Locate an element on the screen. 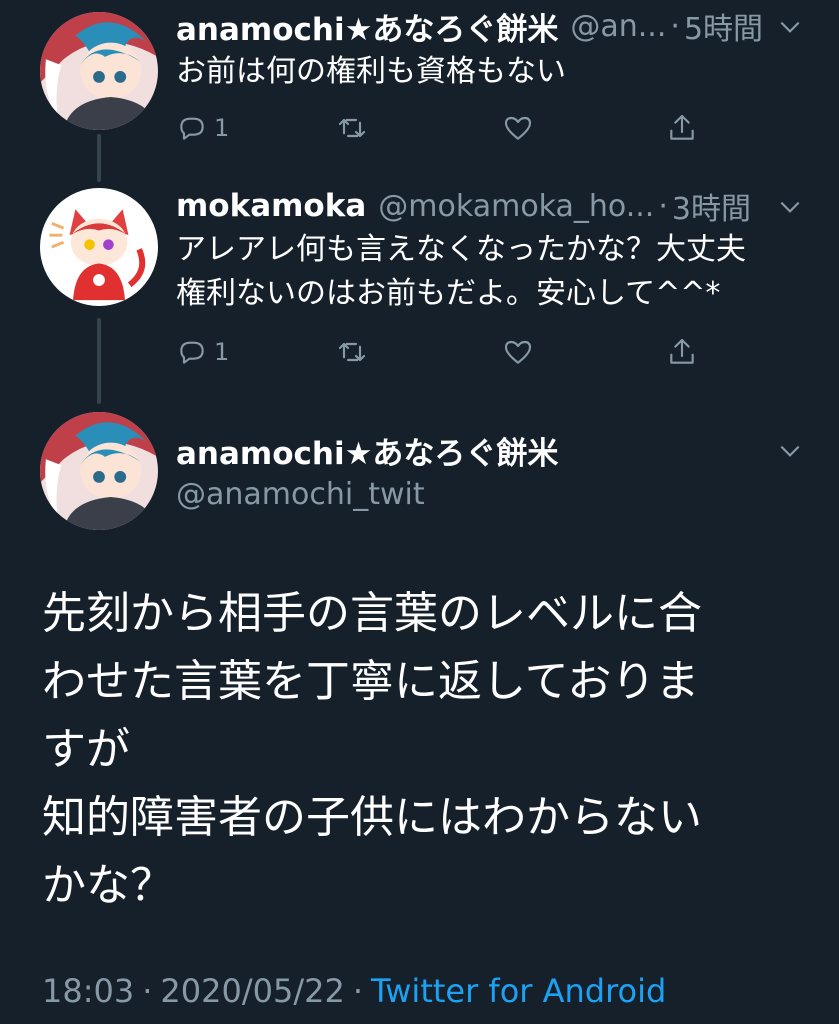  tweet-text-line: アレアレ何も言えなくなったかな？大丈夫 is located at coordinates (461, 249).